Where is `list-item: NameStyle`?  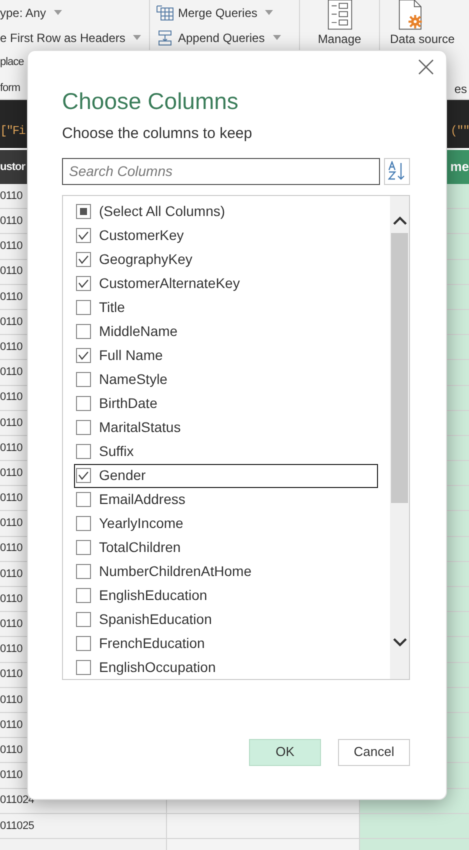
list-item: NameStyle is located at coordinates (226, 380).